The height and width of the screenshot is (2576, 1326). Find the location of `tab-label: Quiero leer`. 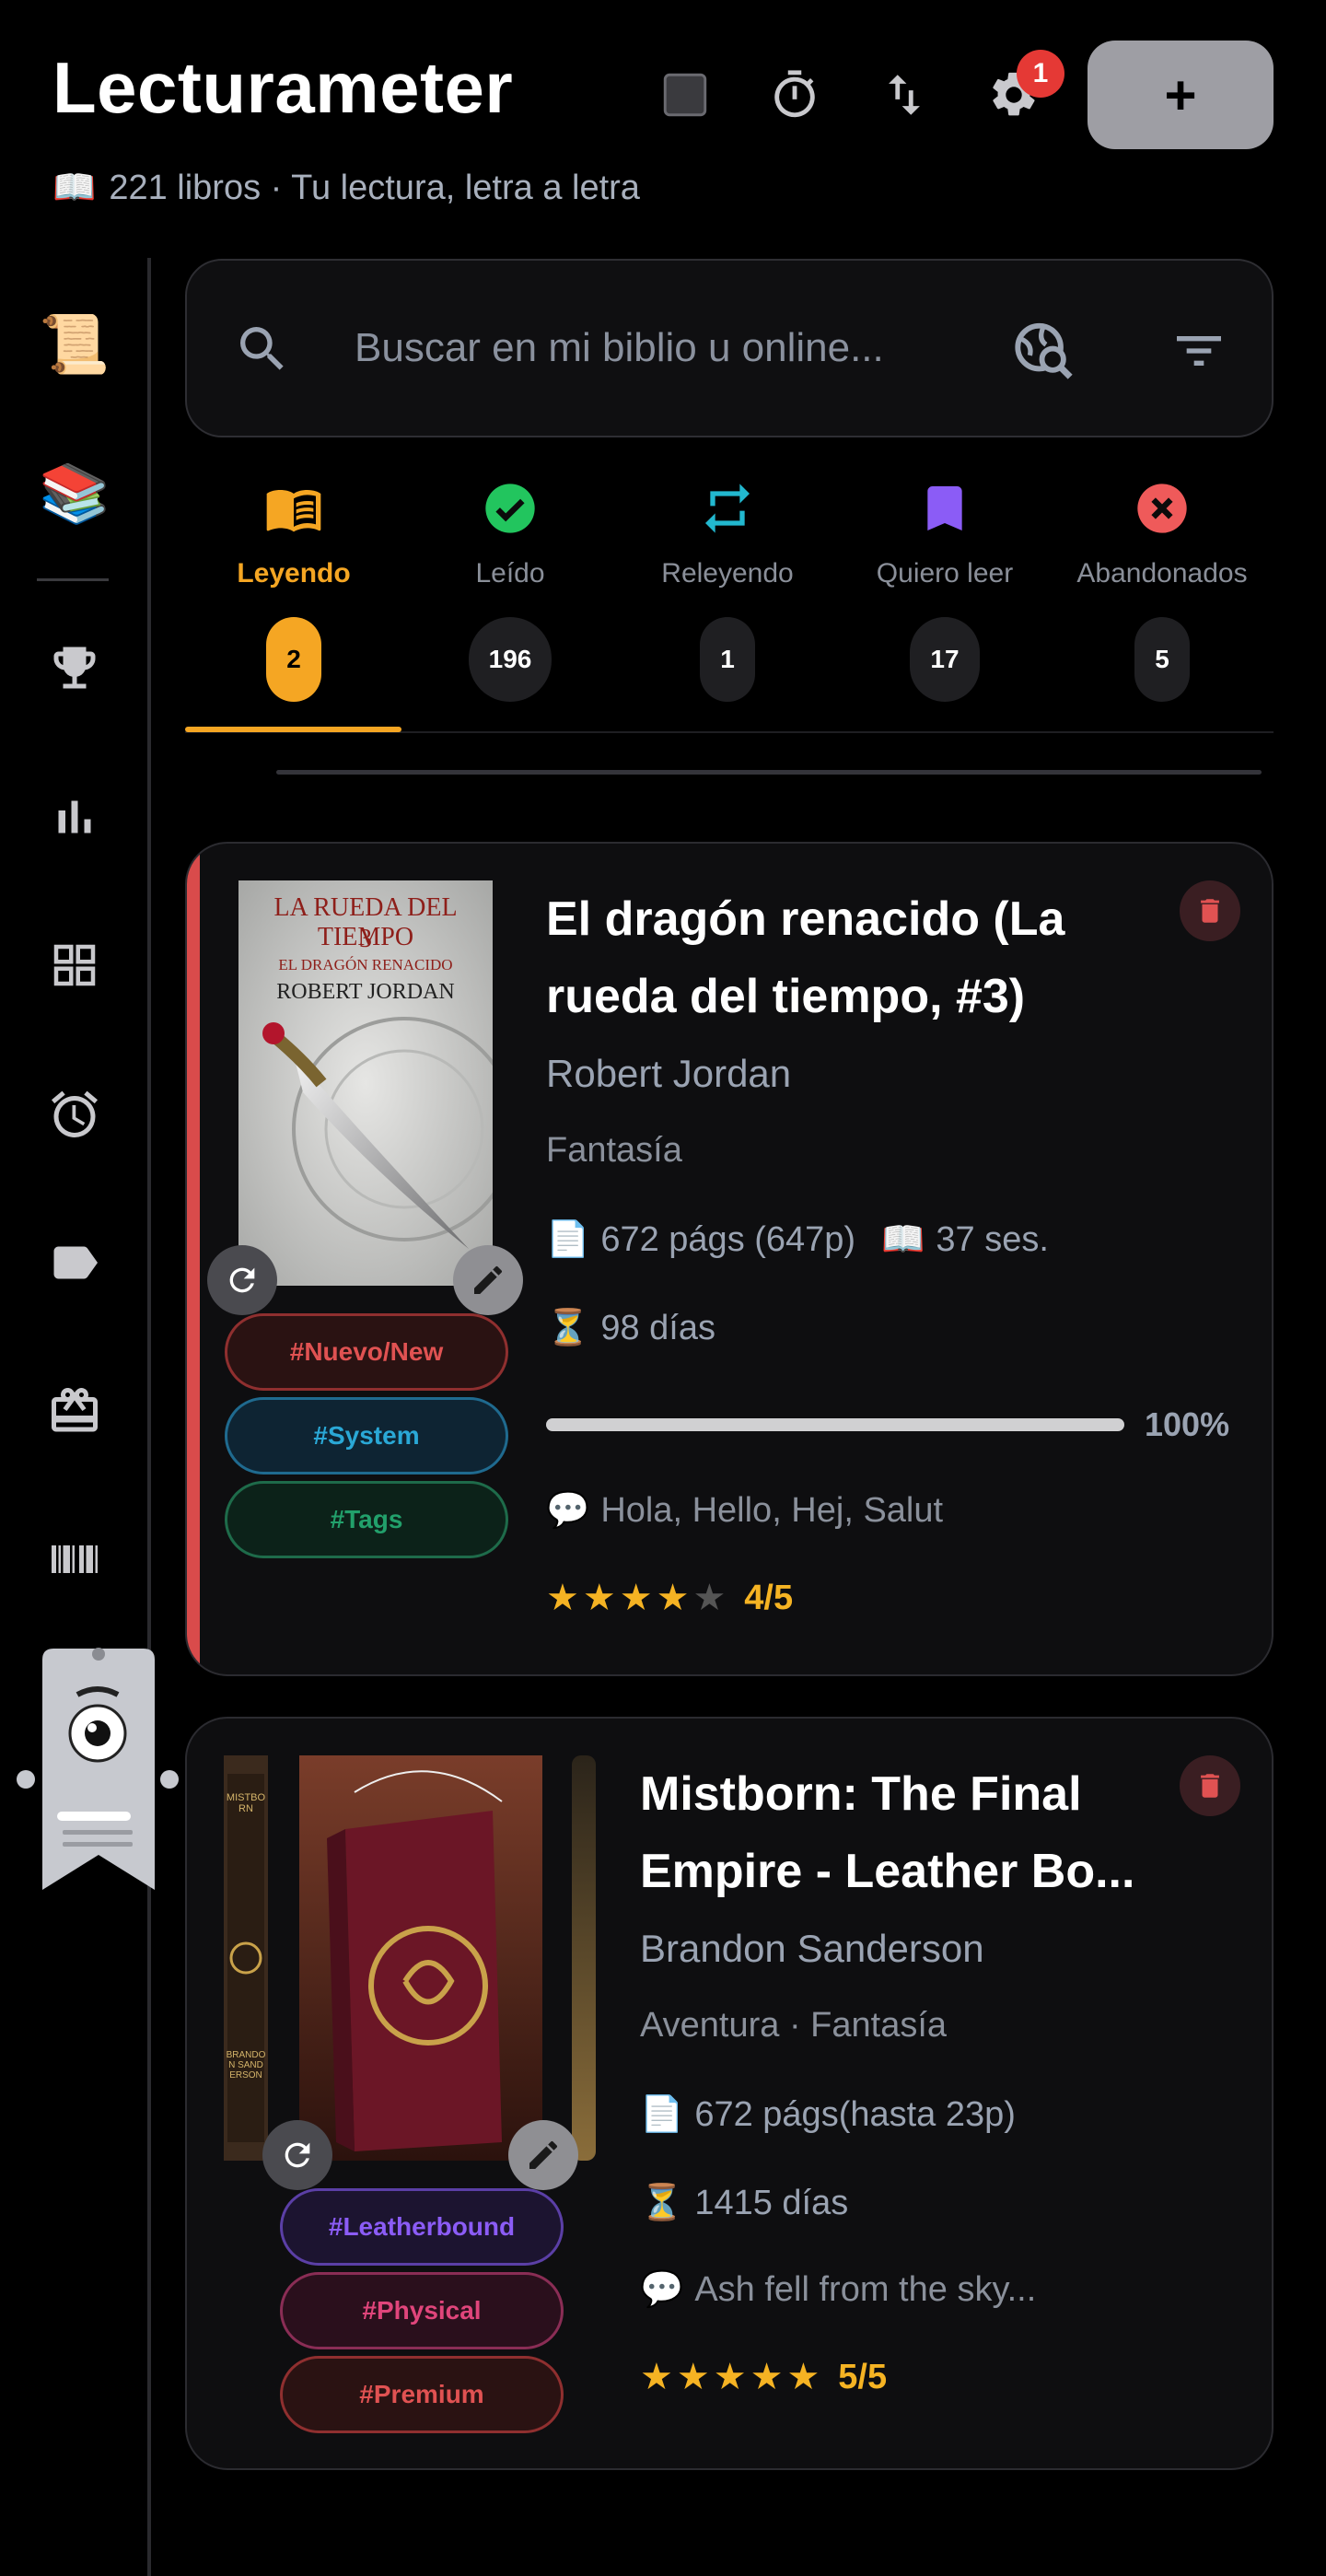

tab-label: Quiero leer is located at coordinates (945, 573).